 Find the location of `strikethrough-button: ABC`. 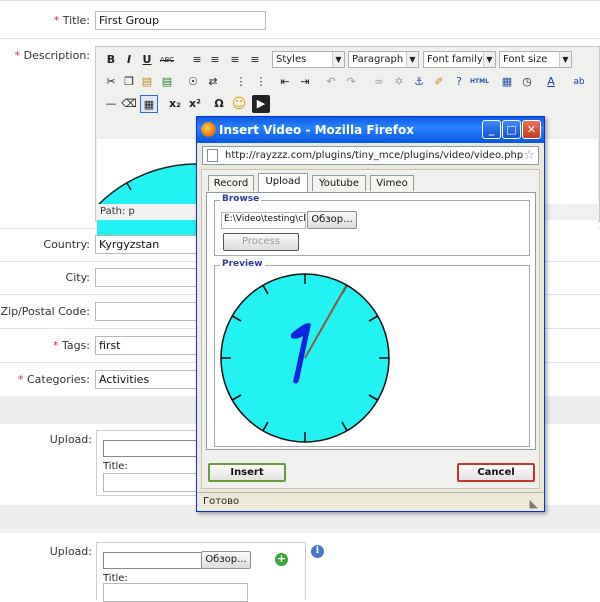

strikethrough-button: ABC is located at coordinates (167, 60).